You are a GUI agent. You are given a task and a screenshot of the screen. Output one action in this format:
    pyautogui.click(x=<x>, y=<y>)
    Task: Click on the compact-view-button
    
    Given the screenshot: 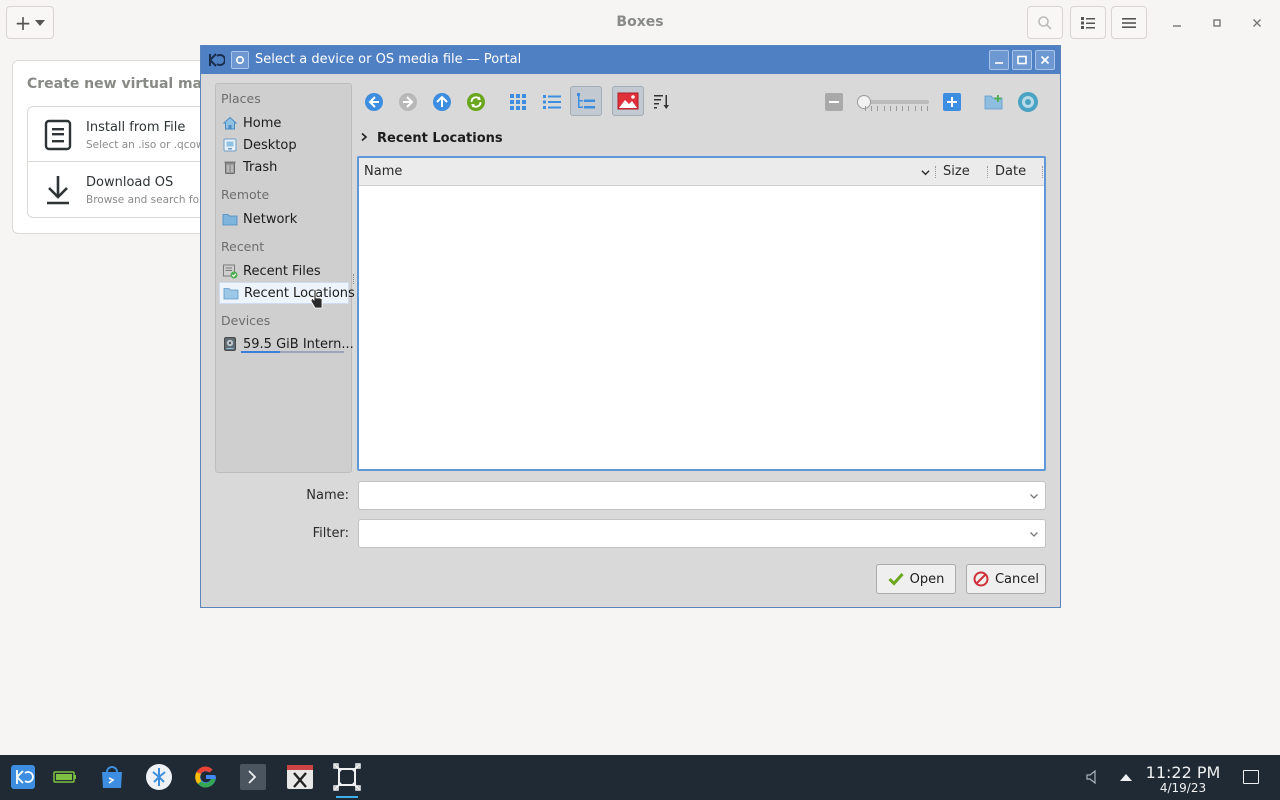 What is the action you would take?
    pyautogui.click(x=552, y=102)
    